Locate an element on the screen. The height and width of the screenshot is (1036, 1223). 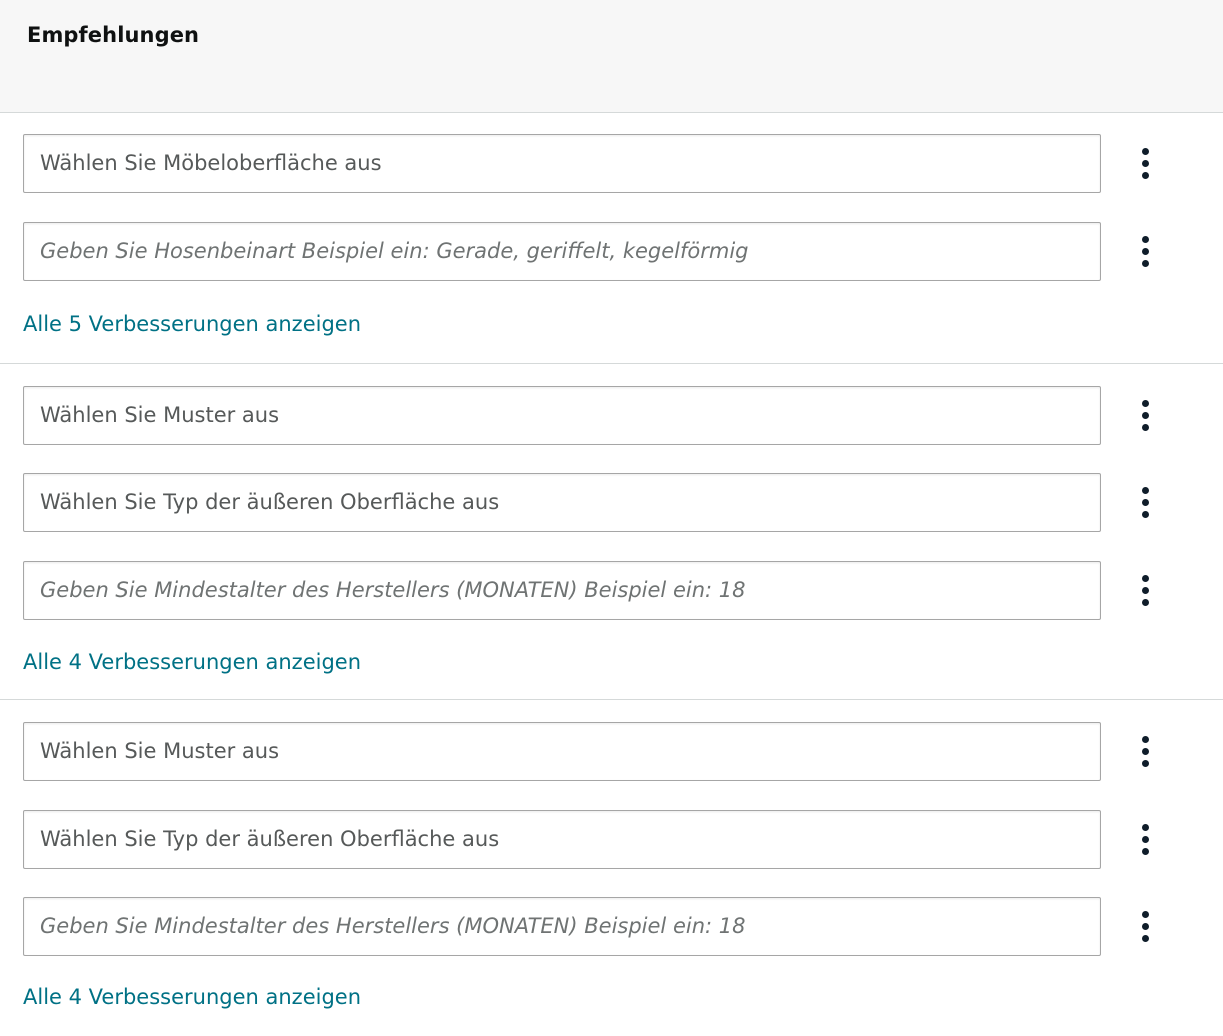
field-label: Wählen Sie Möbeloberfläche aus is located at coordinates (211, 163).